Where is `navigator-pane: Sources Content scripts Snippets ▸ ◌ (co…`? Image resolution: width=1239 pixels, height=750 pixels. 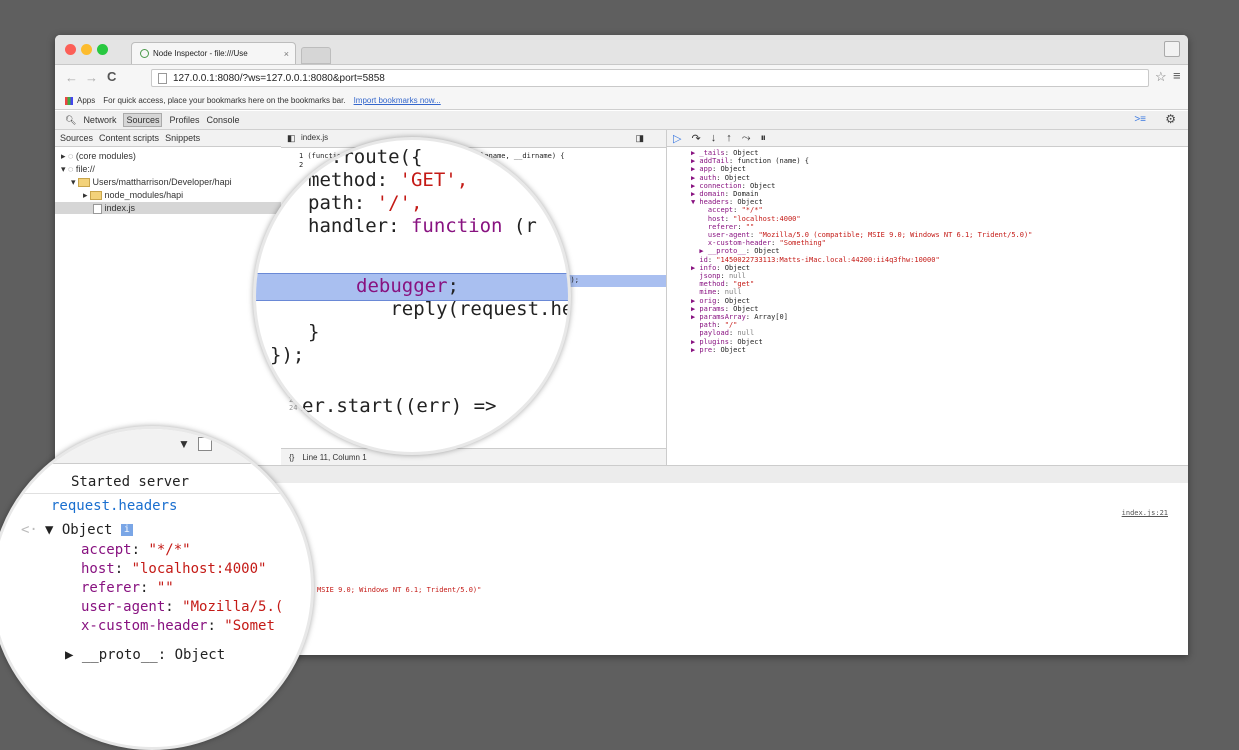
navigator-pane: Sources Content scripts Snippets ▸ ◌ (co… is located at coordinates (168, 297).